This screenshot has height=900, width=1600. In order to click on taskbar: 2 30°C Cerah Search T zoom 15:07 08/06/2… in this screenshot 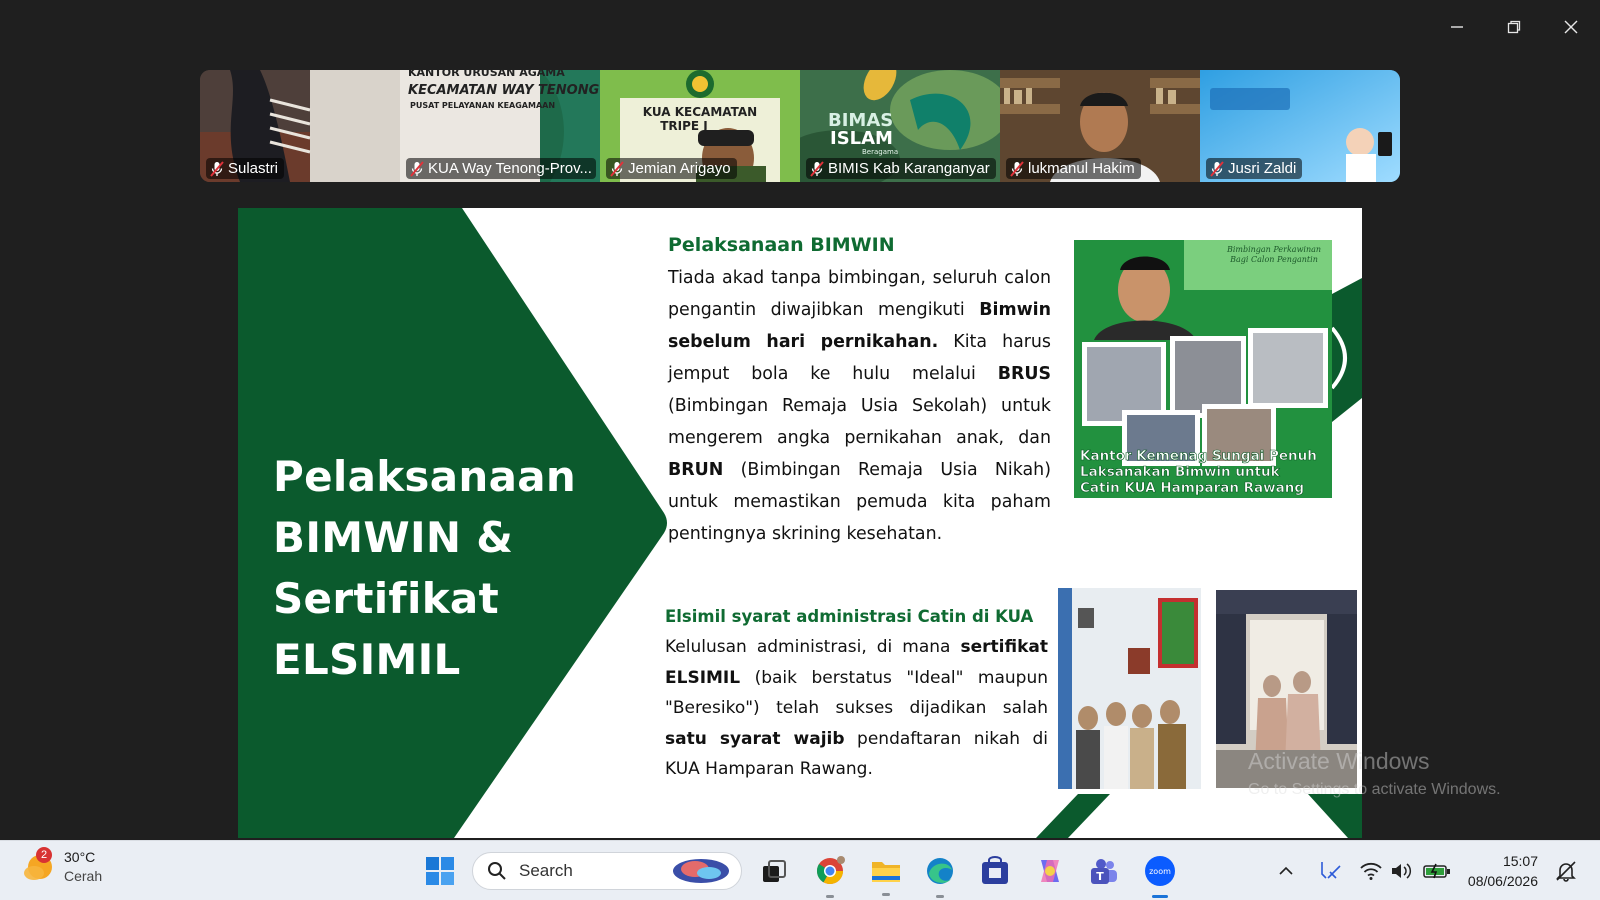, I will do `click(800, 870)`.